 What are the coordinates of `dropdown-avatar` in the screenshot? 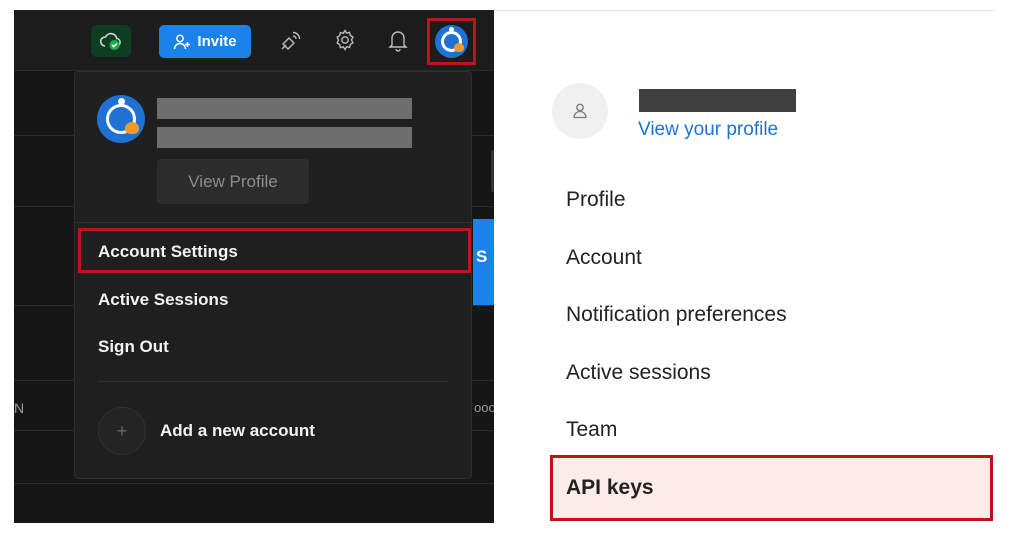 It's located at (121, 119).